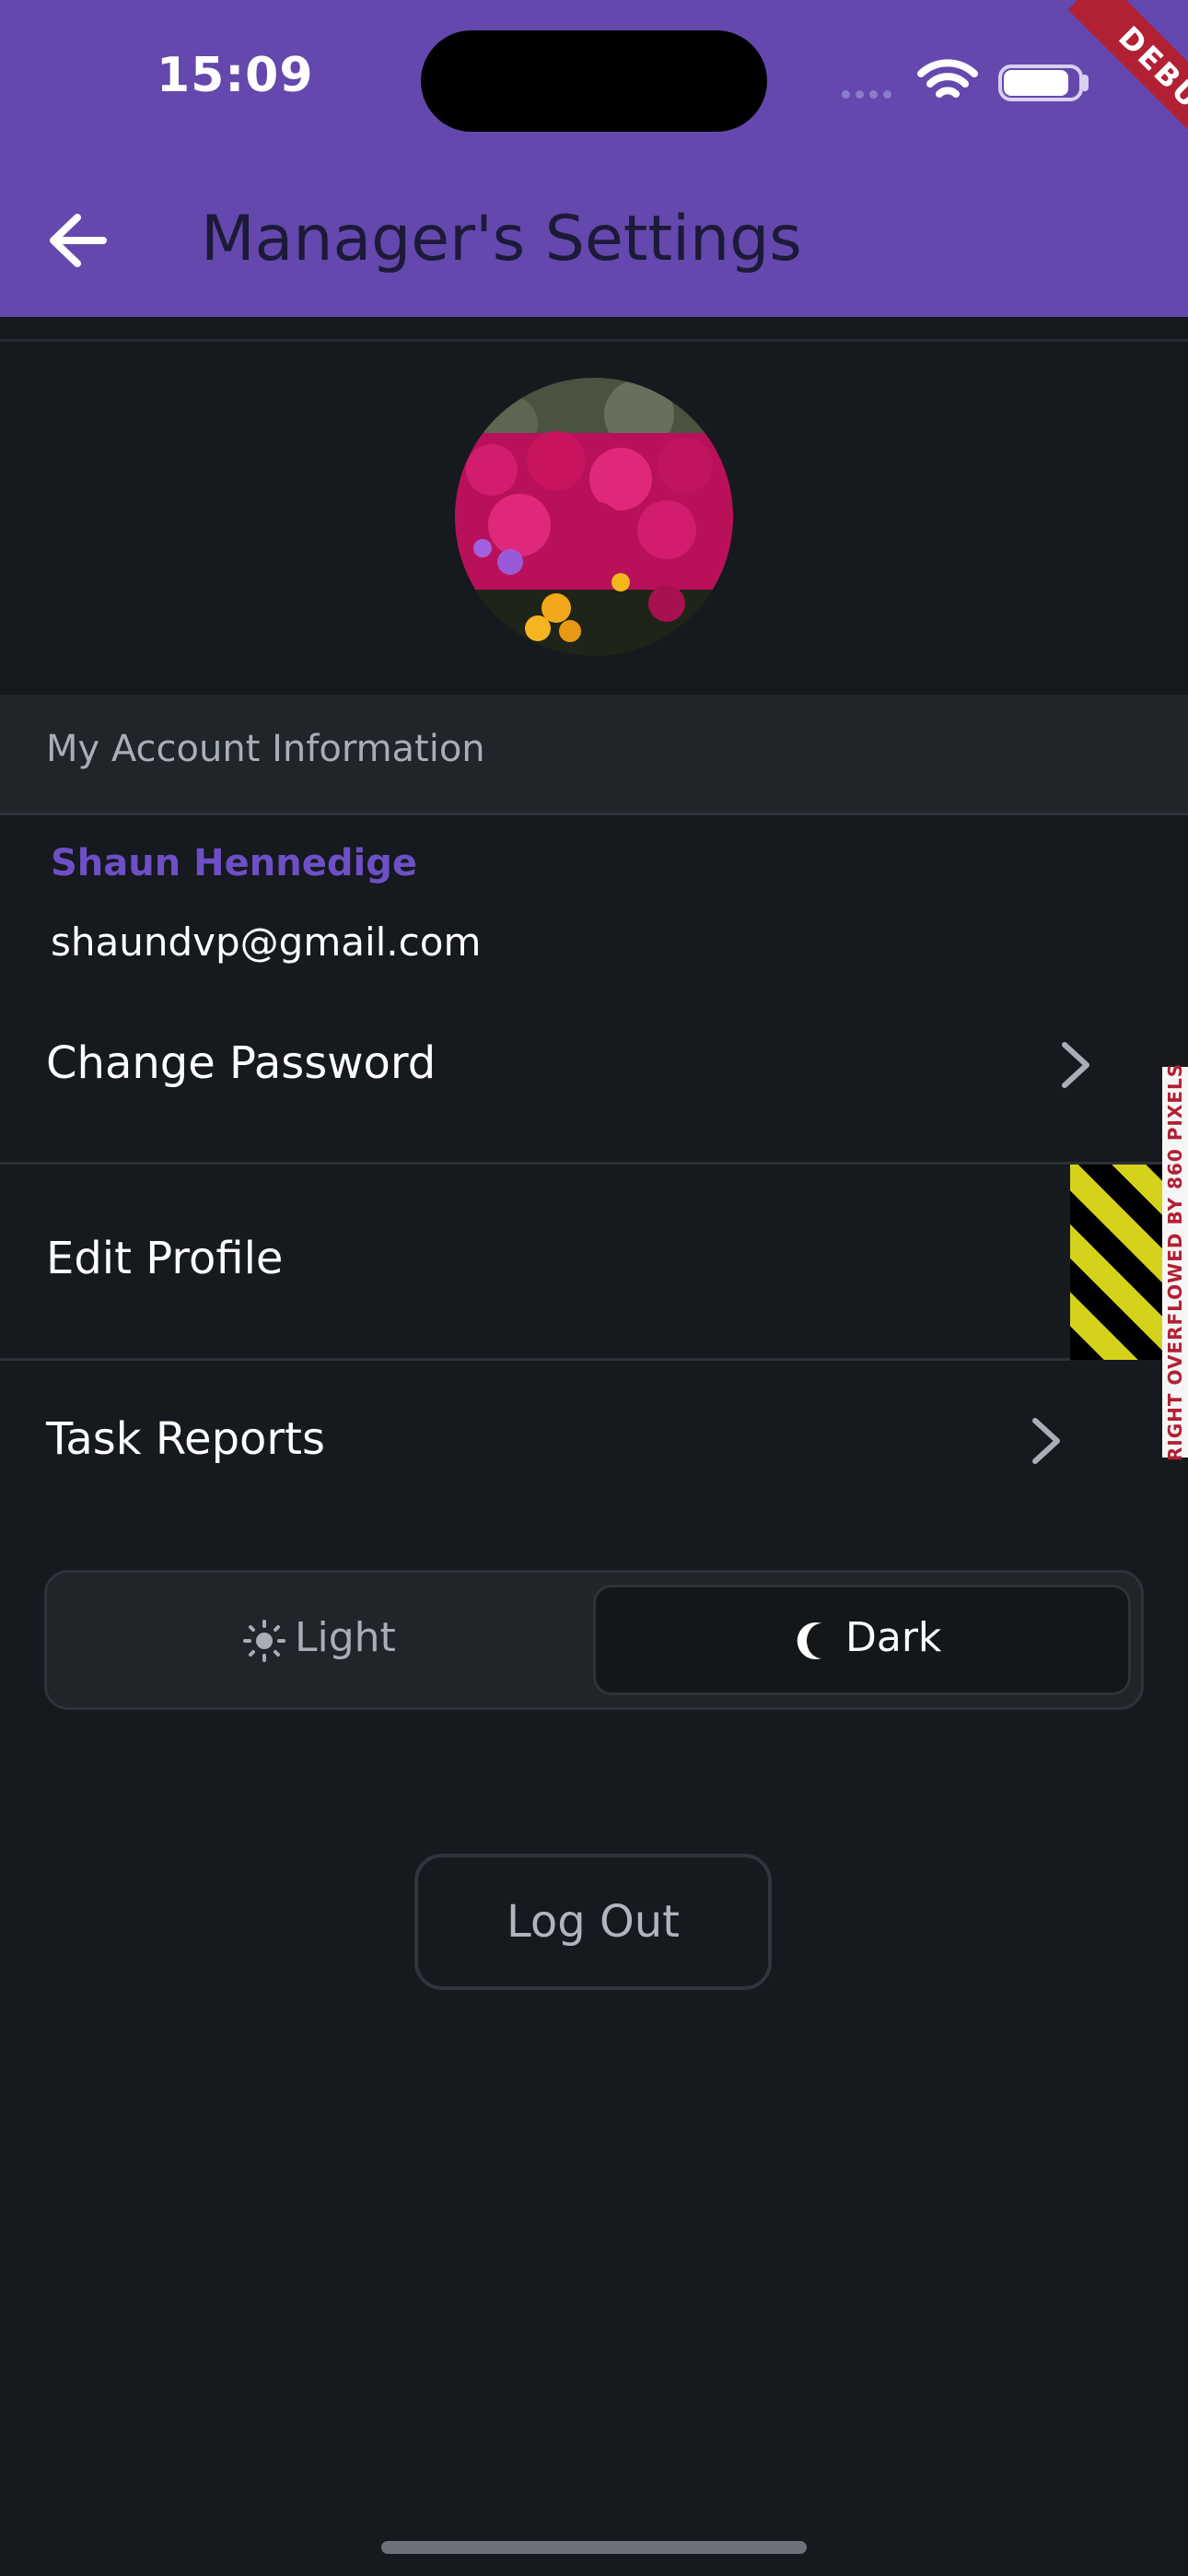 This screenshot has height=2576, width=1188. I want to click on back-button, so click(78, 243).